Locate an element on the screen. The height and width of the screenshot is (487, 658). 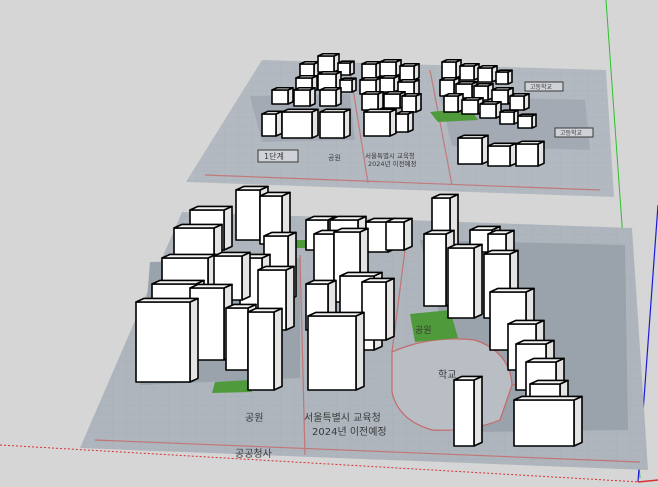
top-label-park: 공원 is located at coordinates (334, 157).